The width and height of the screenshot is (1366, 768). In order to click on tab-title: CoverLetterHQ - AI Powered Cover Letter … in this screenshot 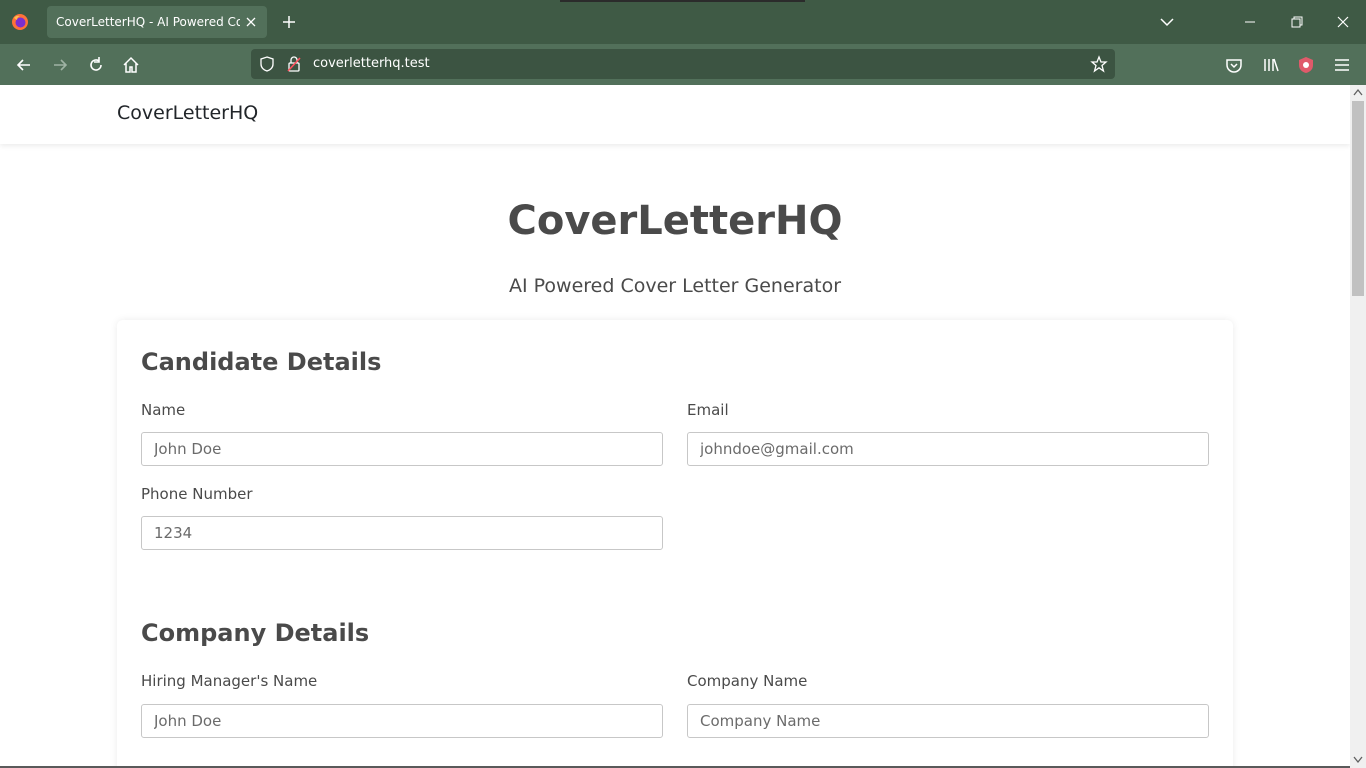, I will do `click(148, 22)`.